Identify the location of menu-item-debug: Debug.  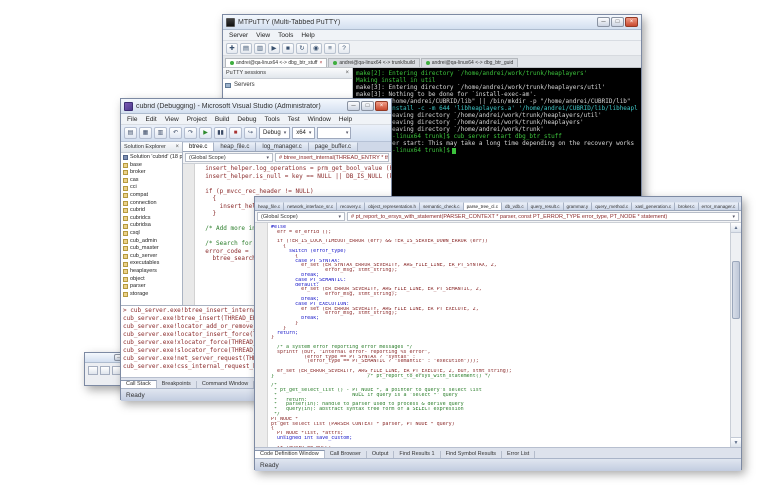
(246, 119).